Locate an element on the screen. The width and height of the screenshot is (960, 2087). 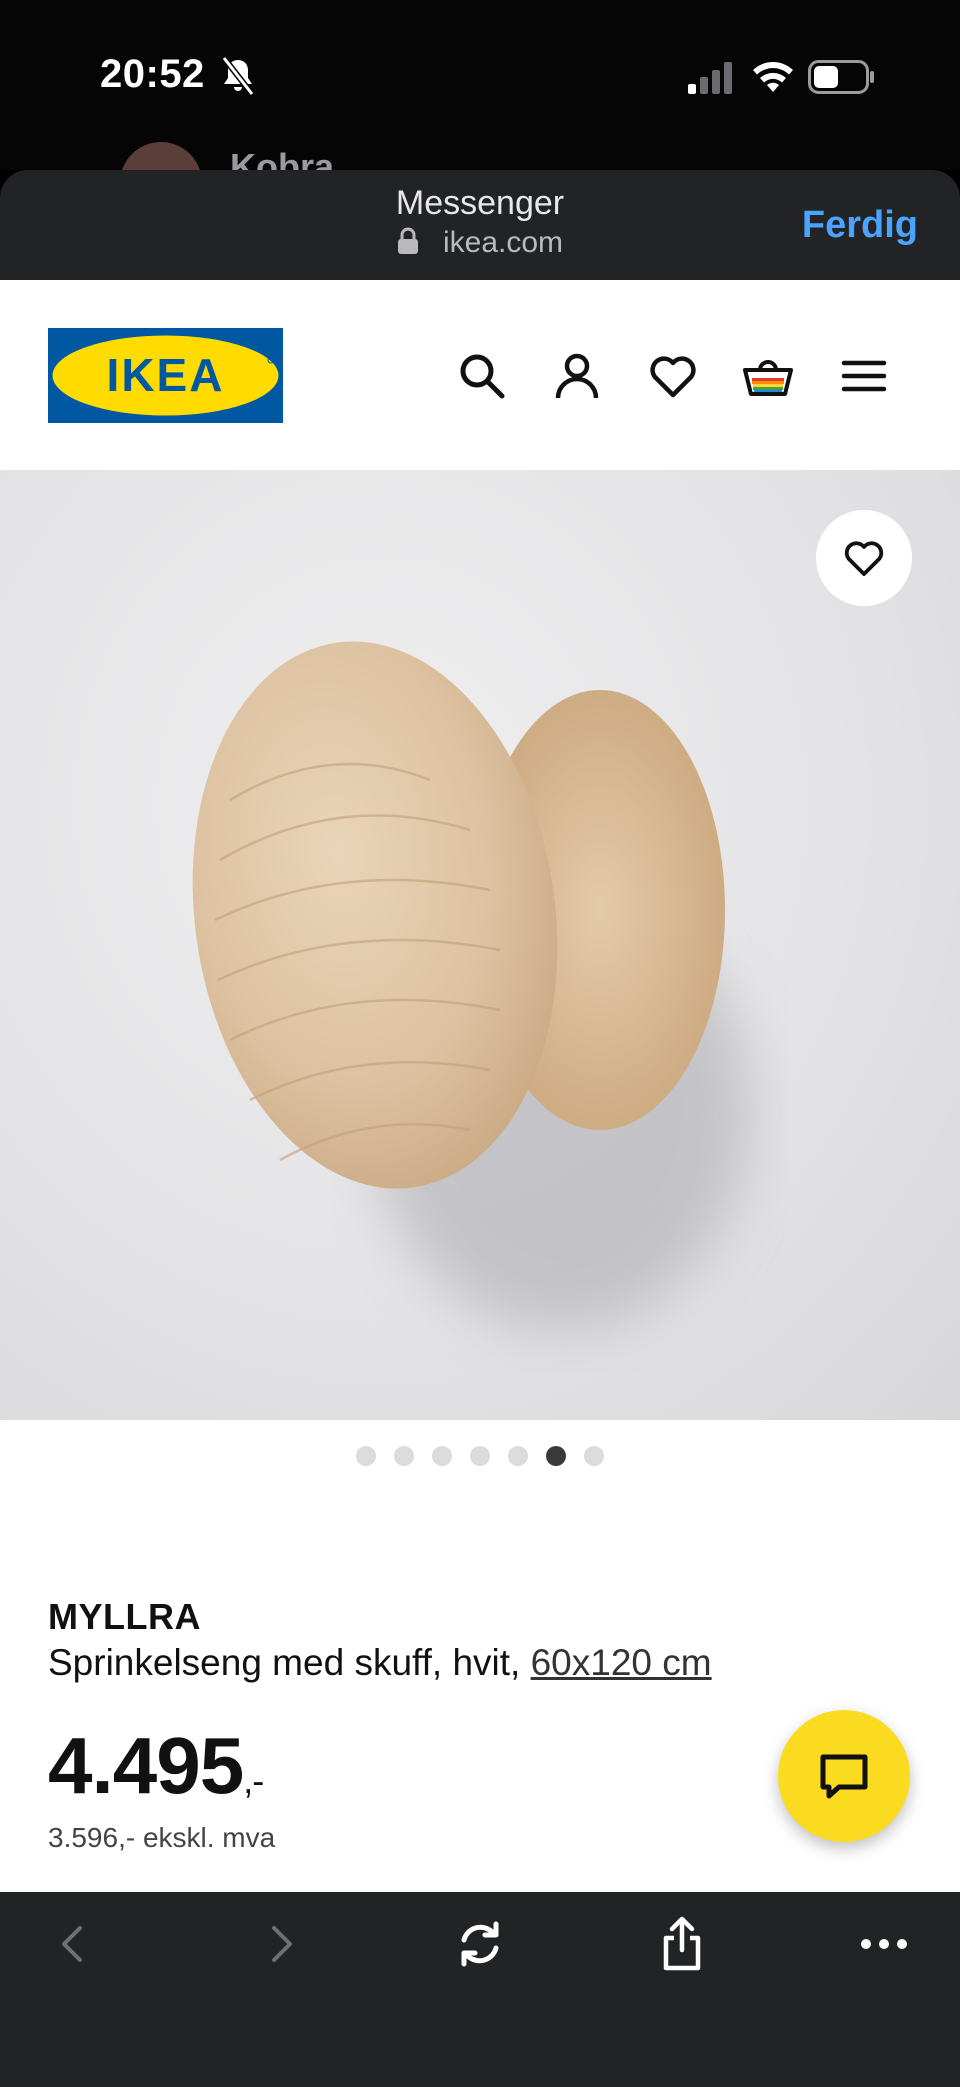
menu-hamburger-icon is located at coordinates (864, 376).